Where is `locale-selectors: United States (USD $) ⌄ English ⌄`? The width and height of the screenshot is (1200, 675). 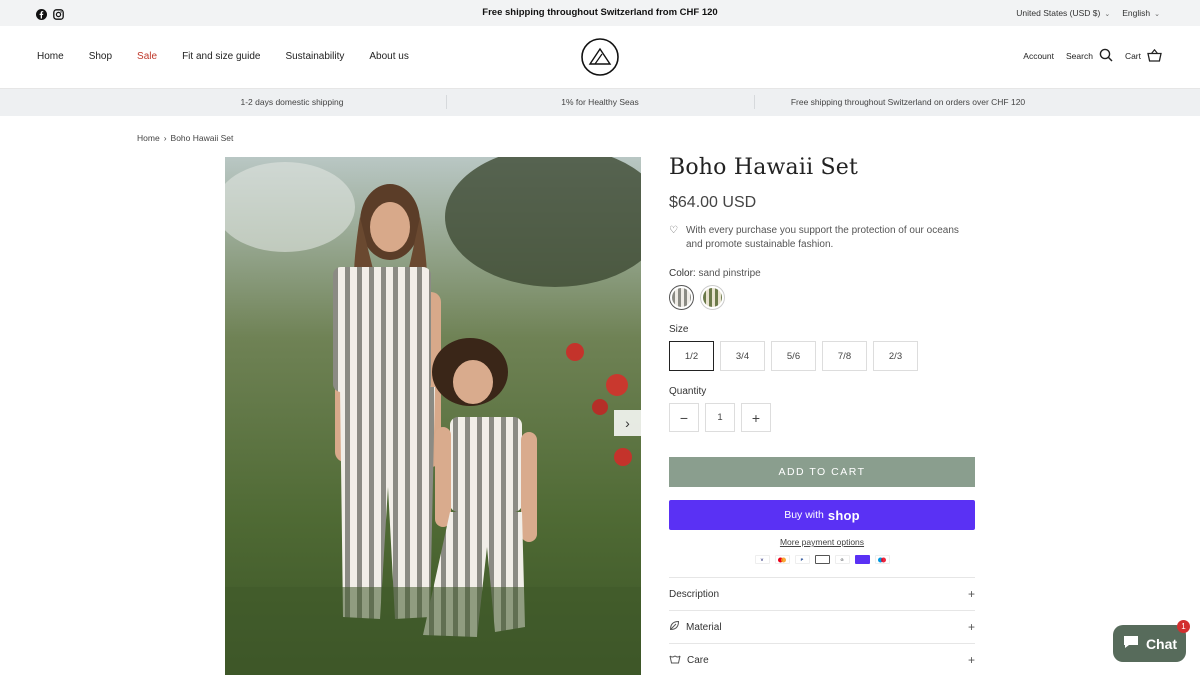
locale-selectors: United States (USD $) ⌄ English ⌄ is located at coordinates (1088, 13).